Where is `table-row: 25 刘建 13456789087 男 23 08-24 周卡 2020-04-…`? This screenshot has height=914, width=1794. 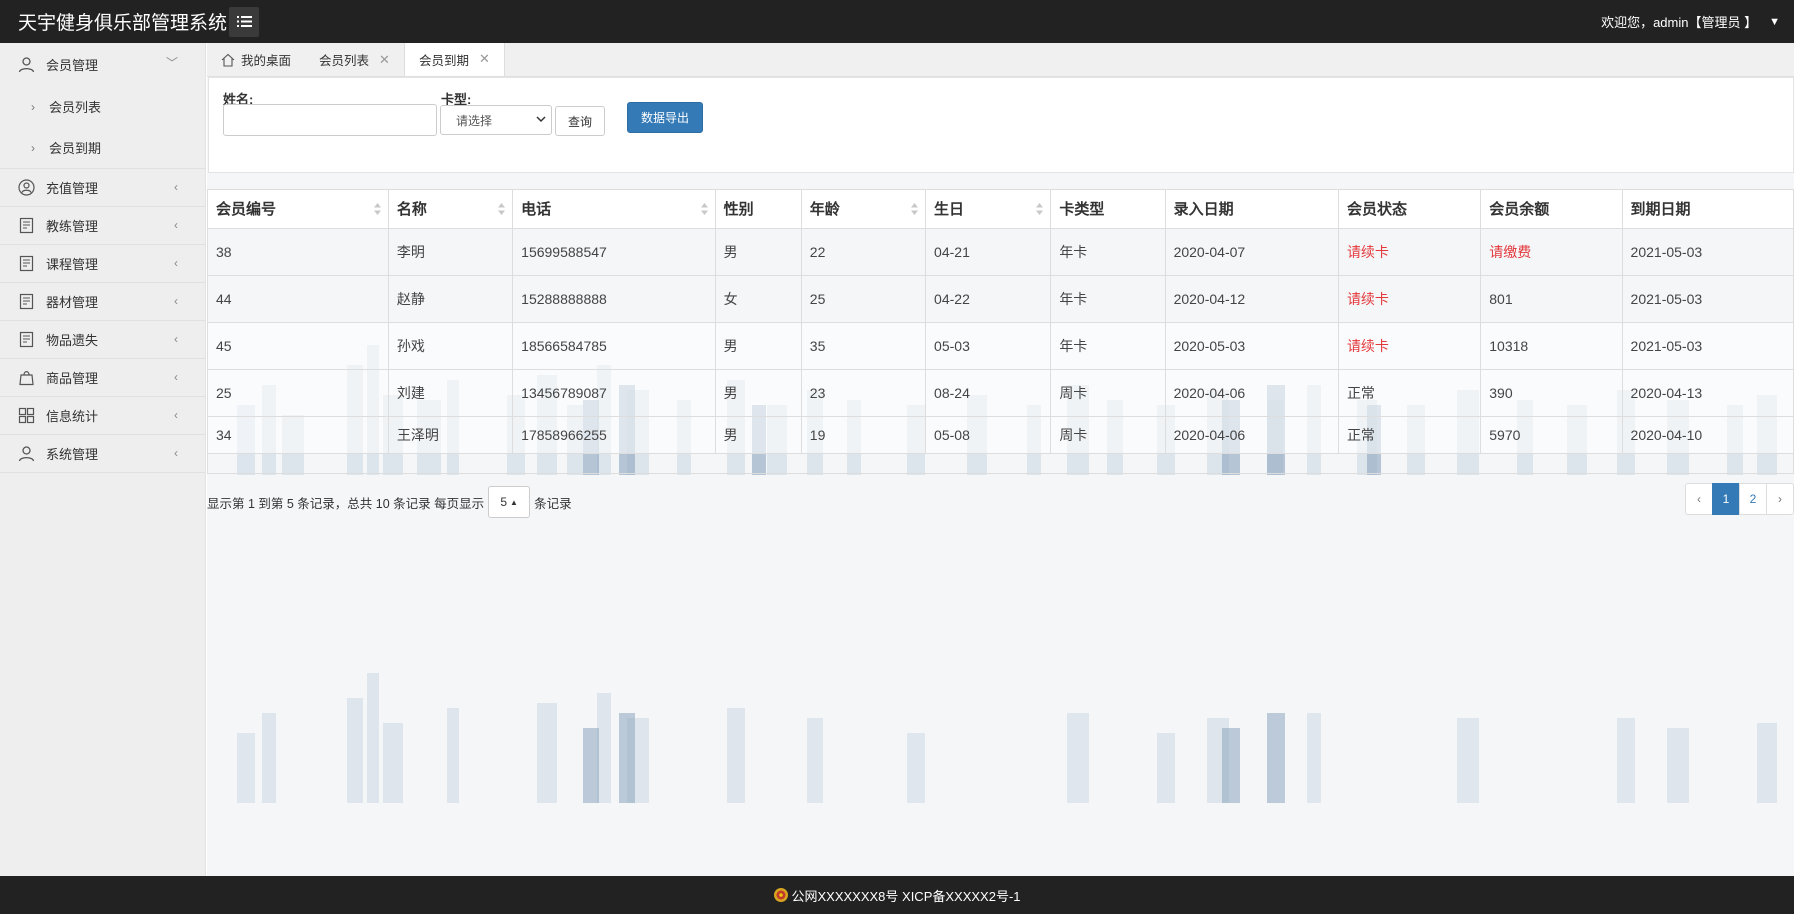 table-row: 25 刘建 13456789087 男 23 08-24 周卡 2020-04-… is located at coordinates (1001, 393).